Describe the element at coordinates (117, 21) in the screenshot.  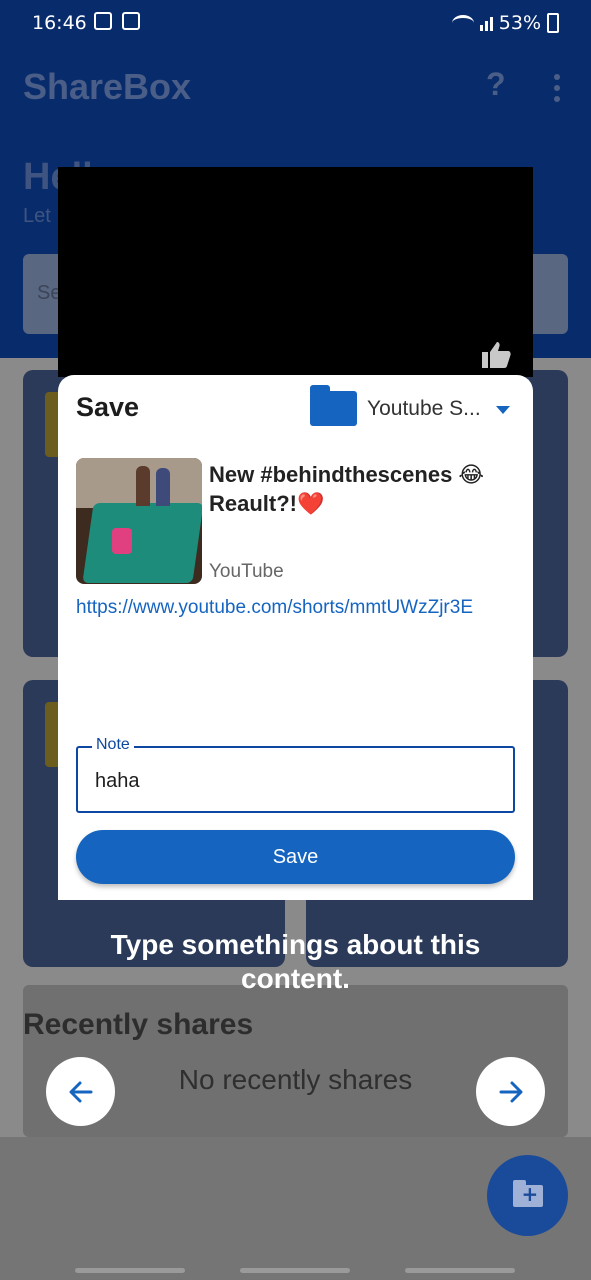
I see `notification-icons` at that location.